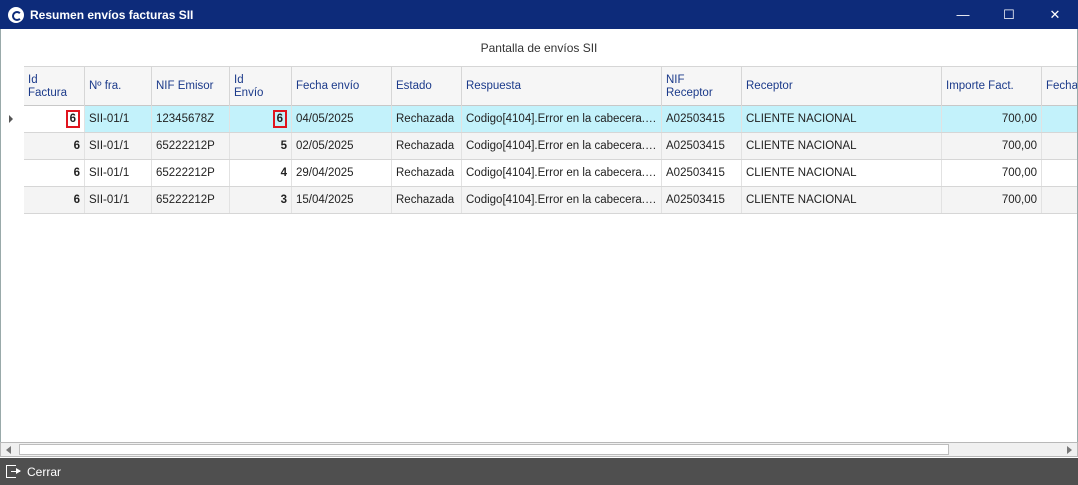 This screenshot has width=1078, height=485. Describe the element at coordinates (72, 119) in the screenshot. I see `highlight-id-factura: 6` at that location.